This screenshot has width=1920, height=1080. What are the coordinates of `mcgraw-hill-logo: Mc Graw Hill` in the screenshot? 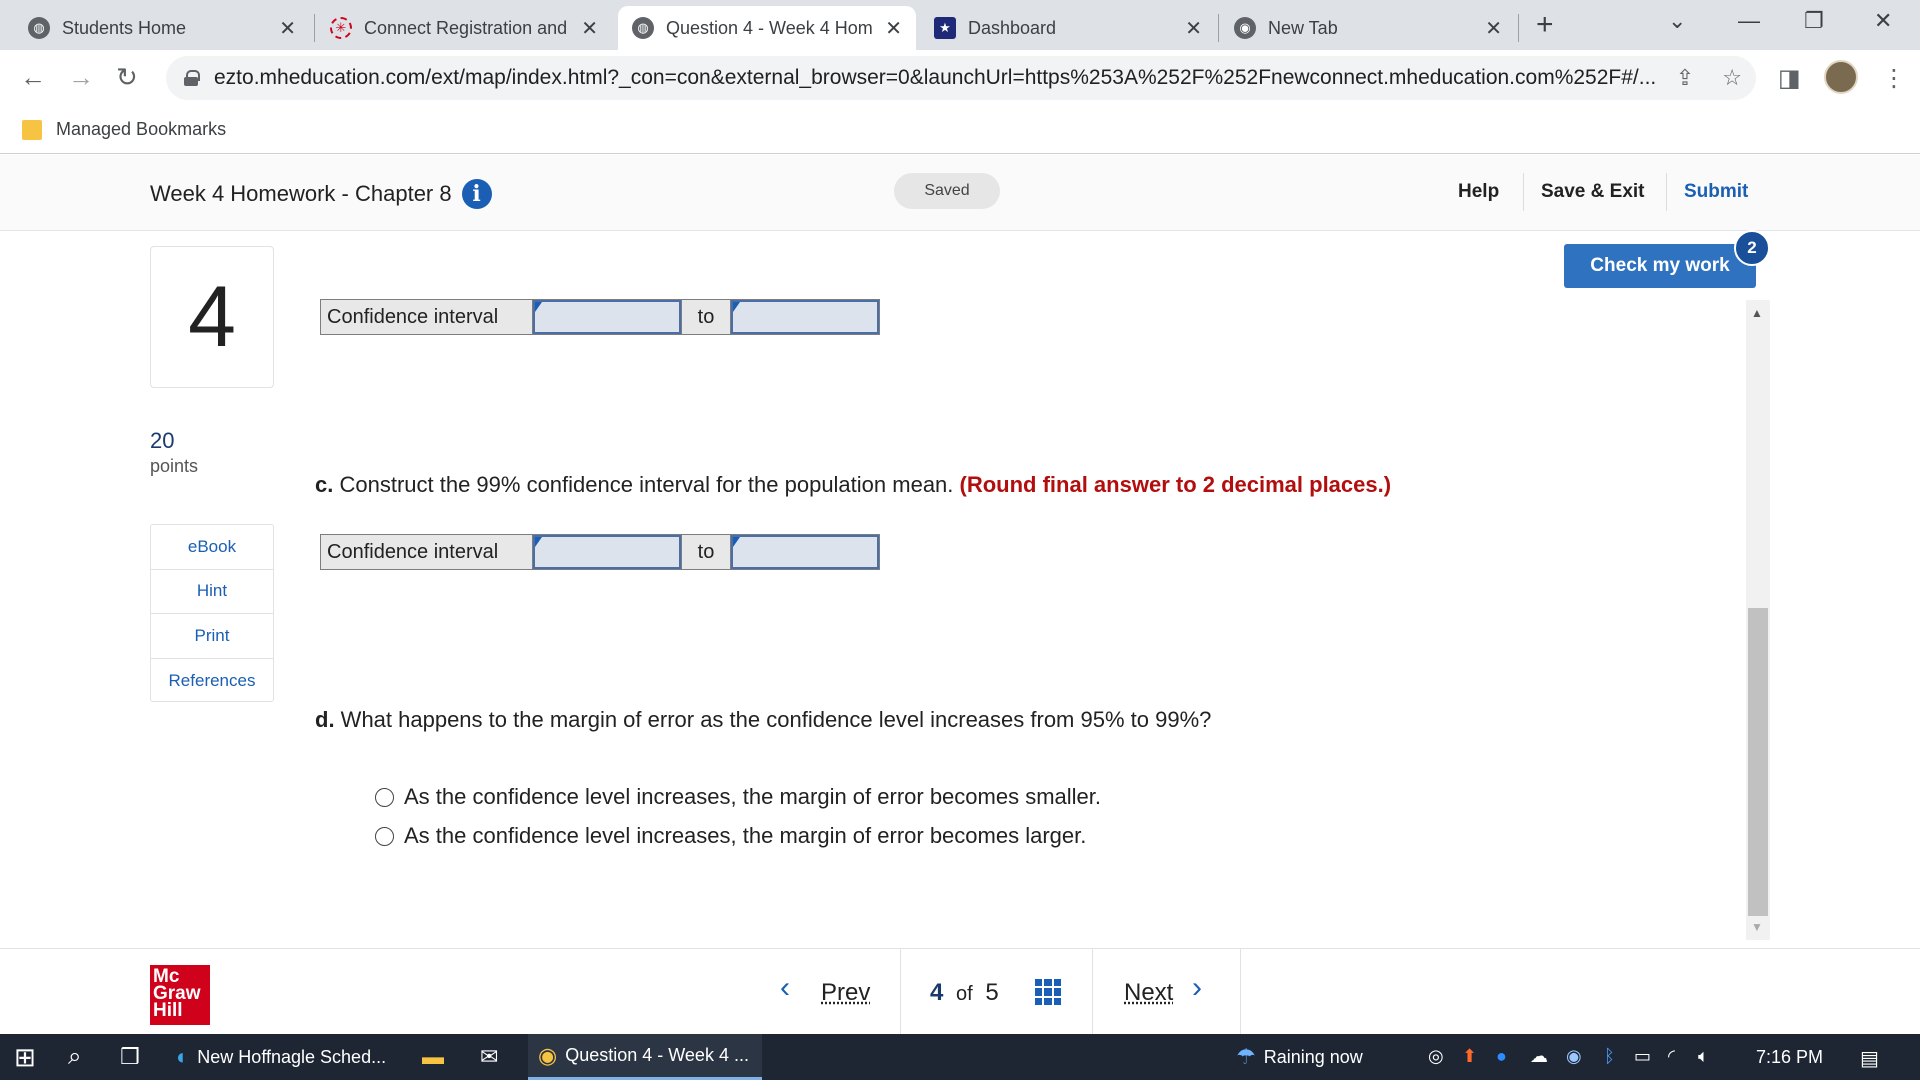 It's located at (180, 995).